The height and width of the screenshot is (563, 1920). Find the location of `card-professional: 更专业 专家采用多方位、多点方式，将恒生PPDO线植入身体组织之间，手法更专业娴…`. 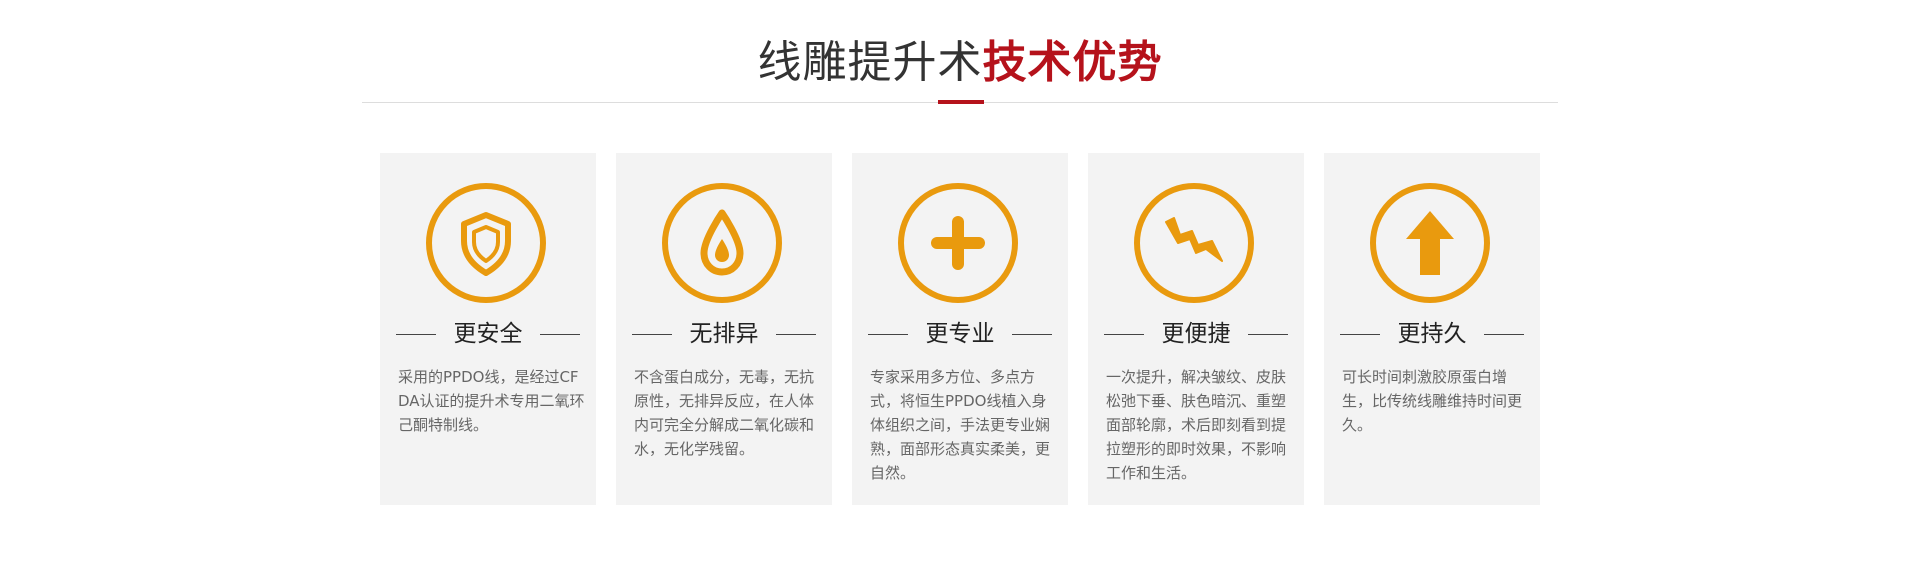

card-professional: 更专业 专家采用多方位、多点方式，将恒生PPDO线植入身体组织之间，手法更专业娴… is located at coordinates (960, 329).